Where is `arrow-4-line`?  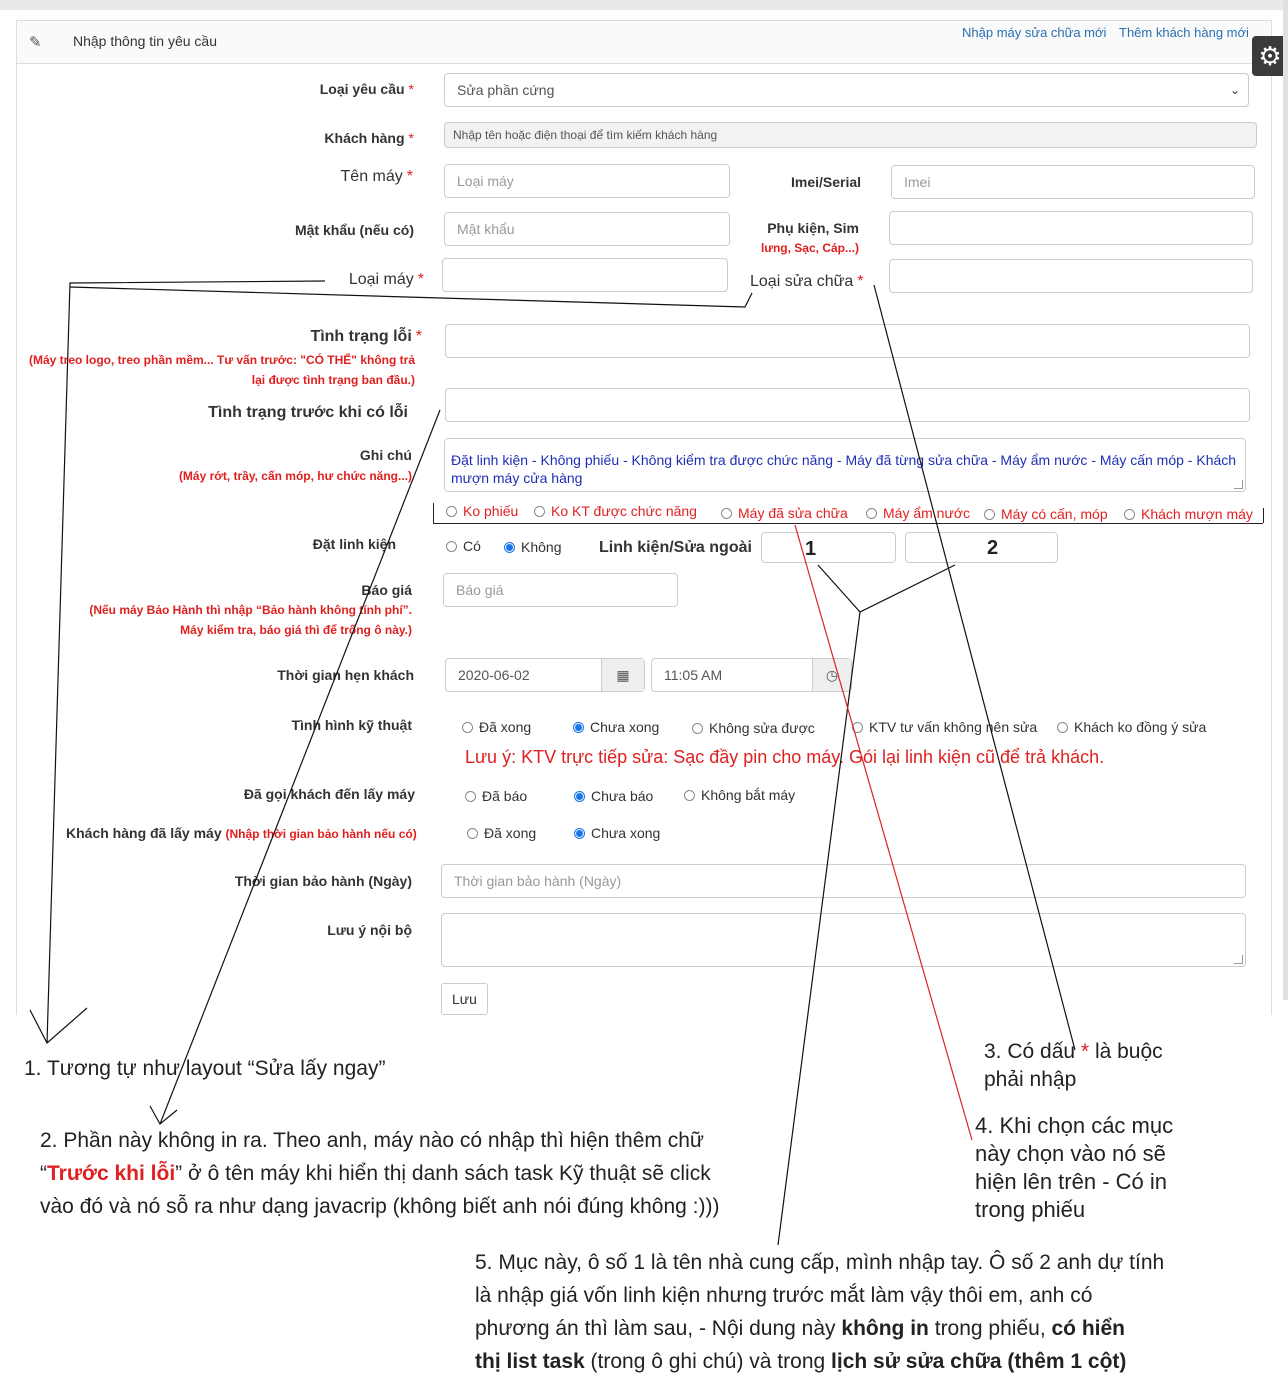
arrow-4-line is located at coordinates (883, 832).